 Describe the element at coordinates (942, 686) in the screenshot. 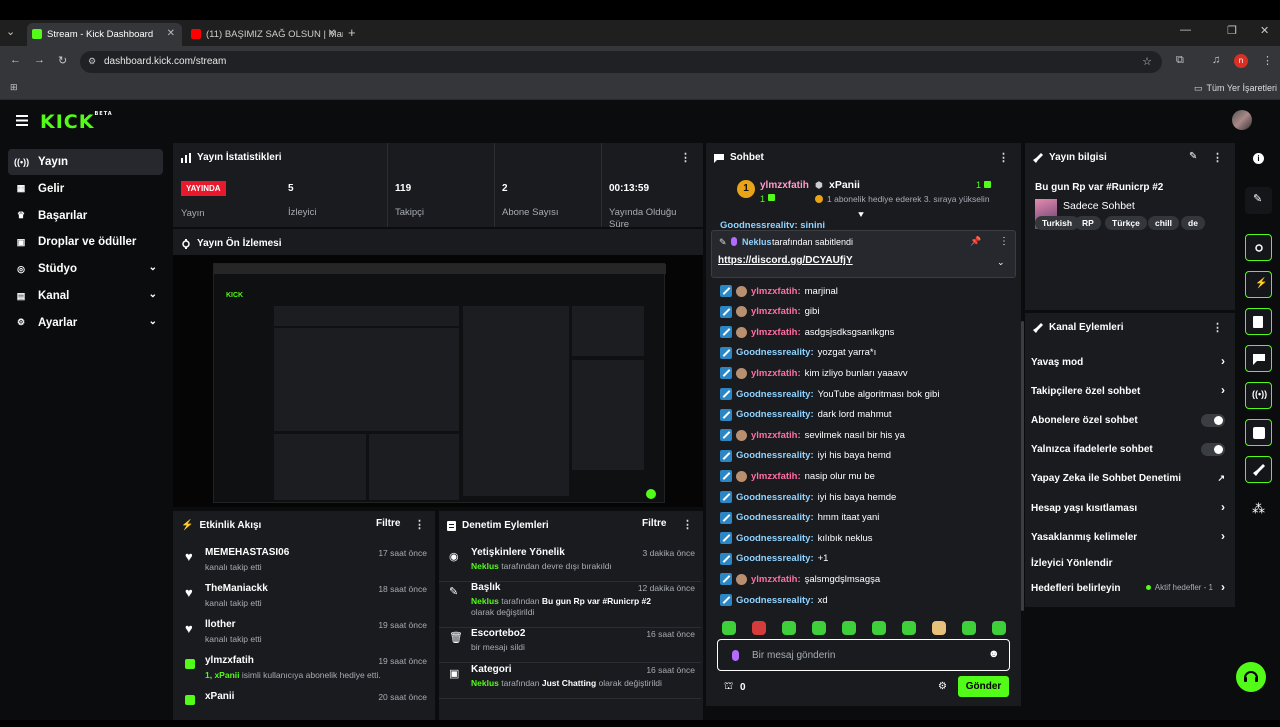

I see `chat-settings-icon: ⚙` at that location.